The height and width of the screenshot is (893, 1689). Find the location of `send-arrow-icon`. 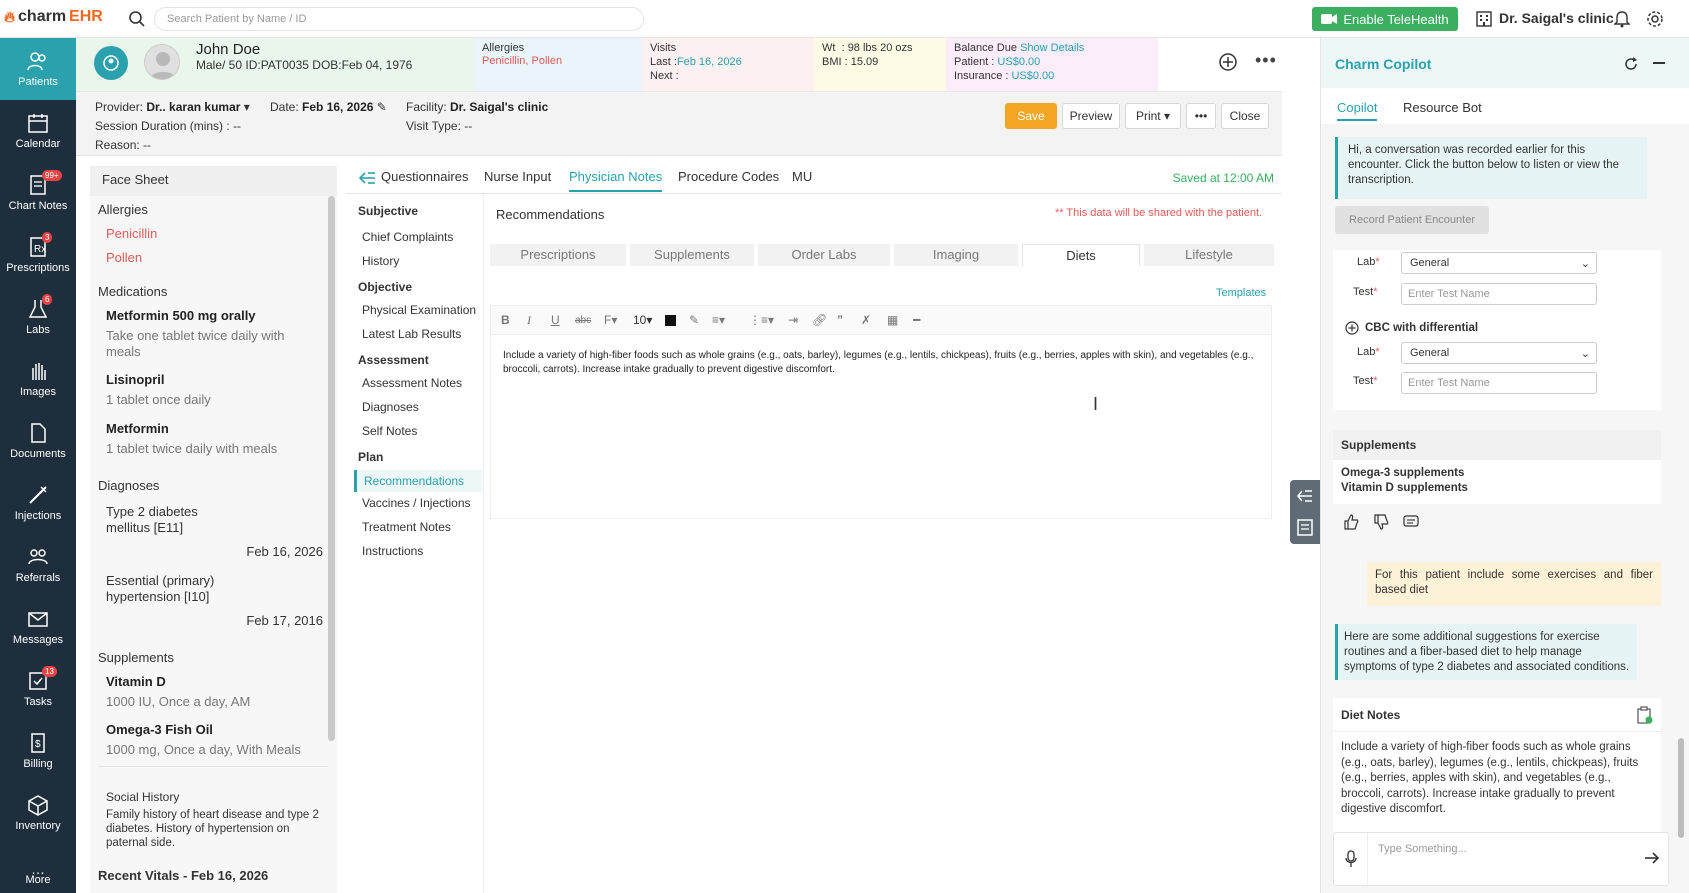

send-arrow-icon is located at coordinates (1652, 858).